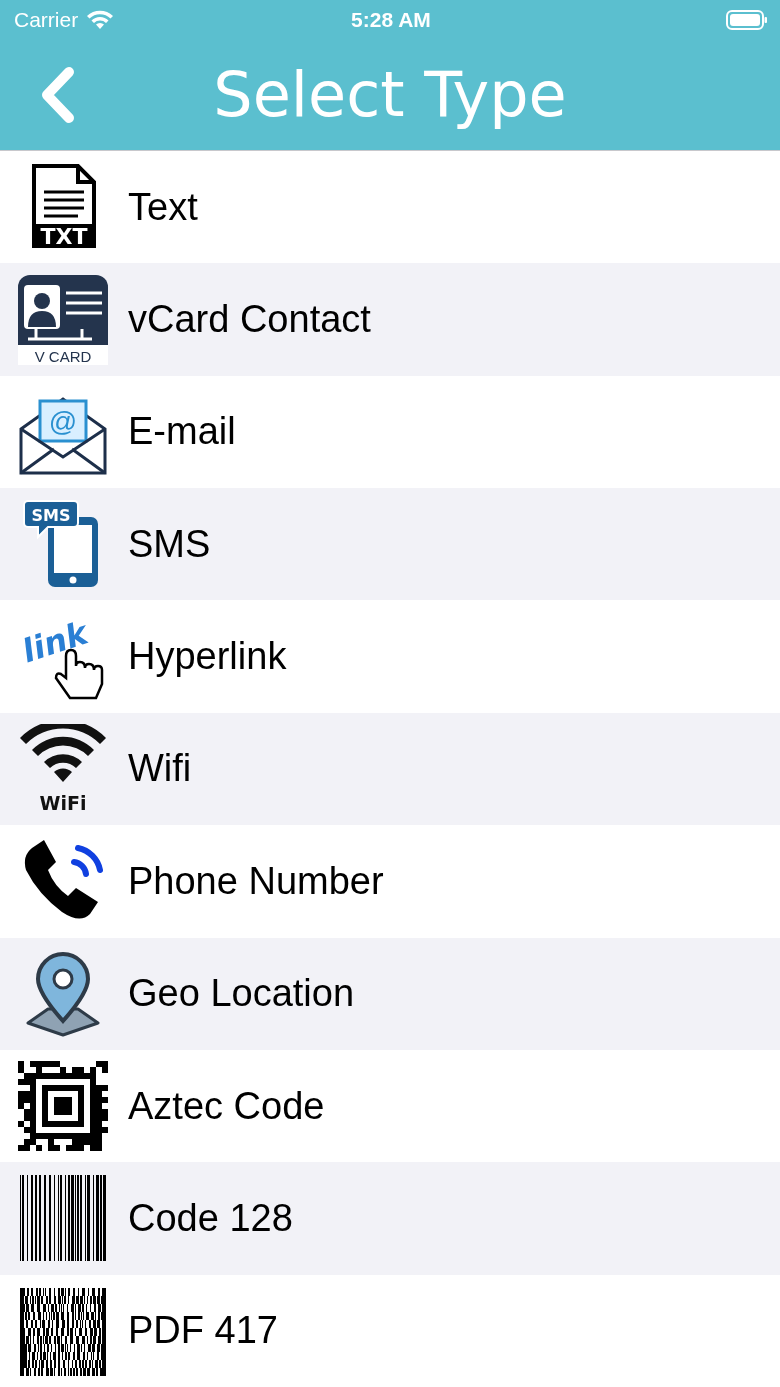  Describe the element at coordinates (390, 769) in the screenshot. I see `list-item: WiFi Wifi` at that location.